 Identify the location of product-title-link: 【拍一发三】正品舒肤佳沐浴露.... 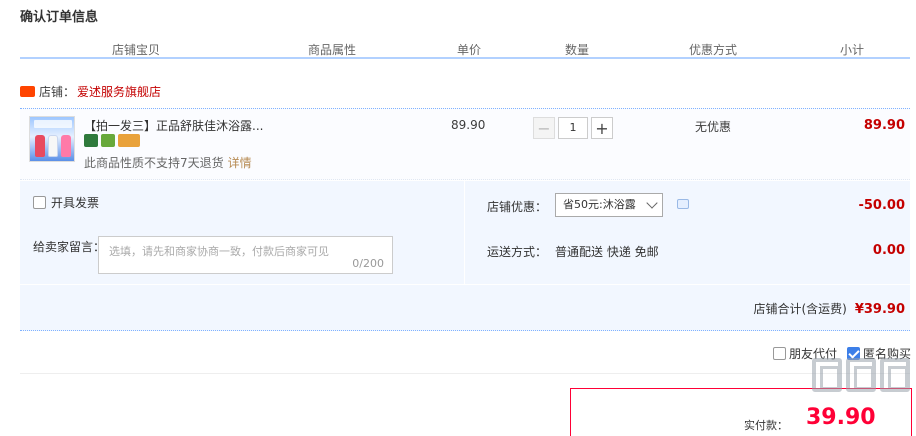
(173, 125).